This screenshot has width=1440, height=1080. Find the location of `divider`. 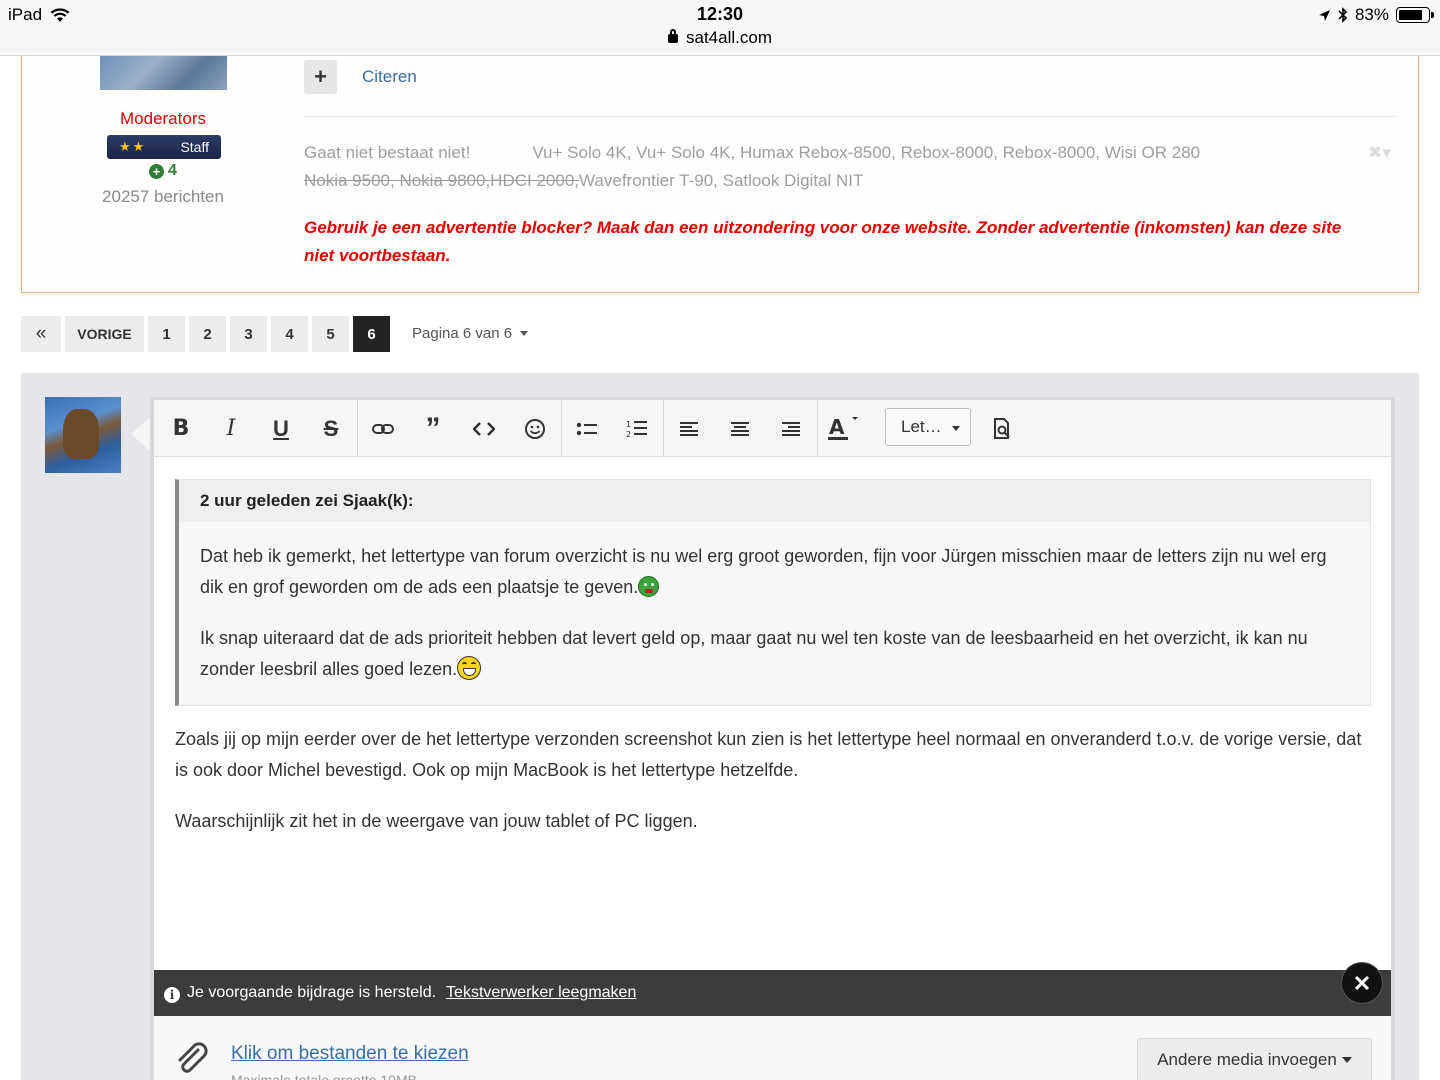

divider is located at coordinates (851, 116).